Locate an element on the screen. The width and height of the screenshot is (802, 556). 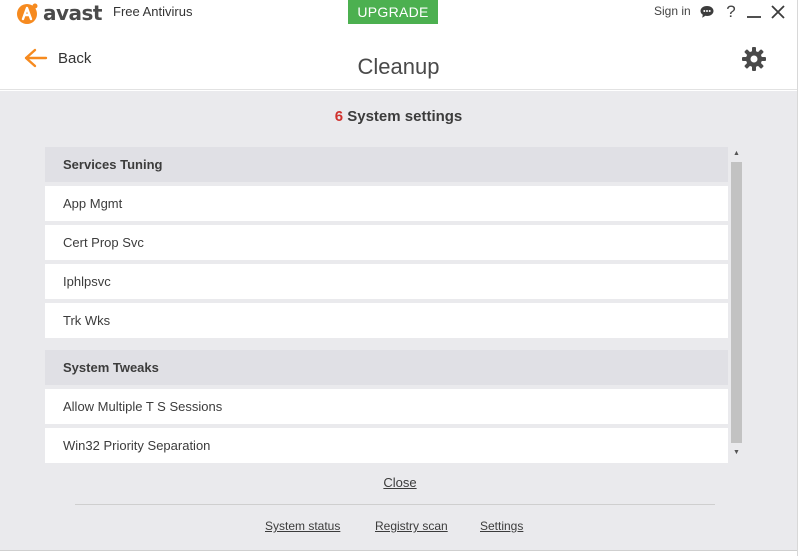
list-item: Cert Prop Svc is located at coordinates (386, 242).